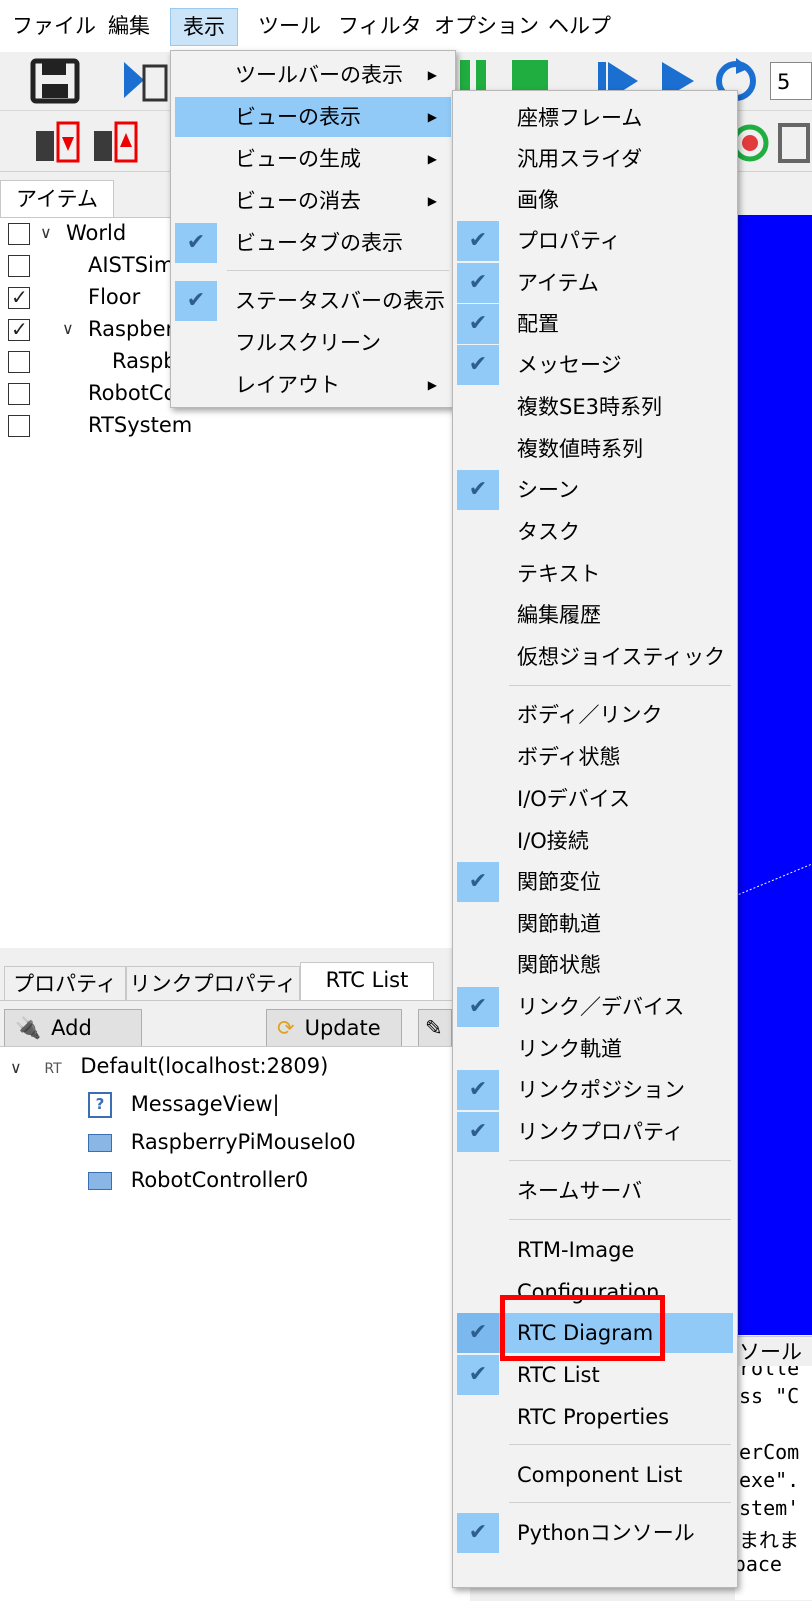 The height and width of the screenshot is (1601, 812). What do you see at coordinates (595, 159) in the screenshot?
I see `menu-item-view: 汎用スライダ` at bounding box center [595, 159].